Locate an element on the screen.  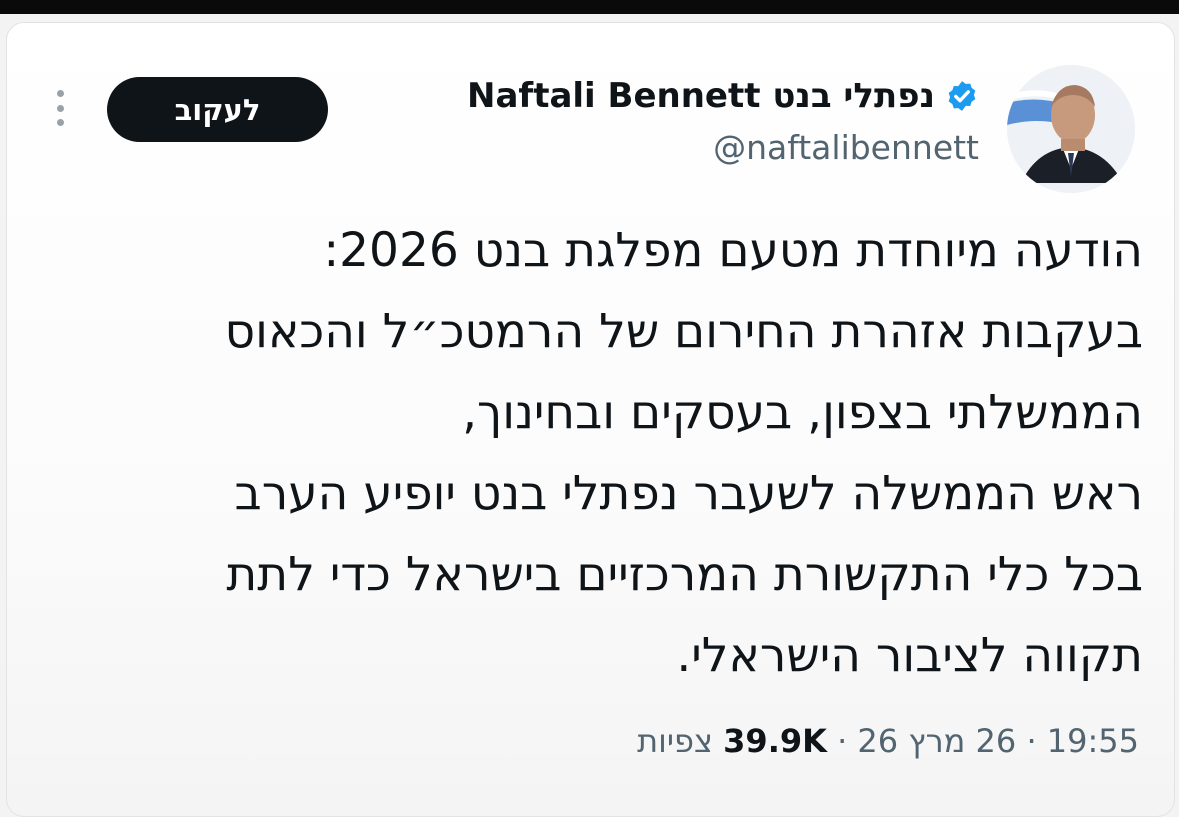
avatar is located at coordinates (1071, 129).